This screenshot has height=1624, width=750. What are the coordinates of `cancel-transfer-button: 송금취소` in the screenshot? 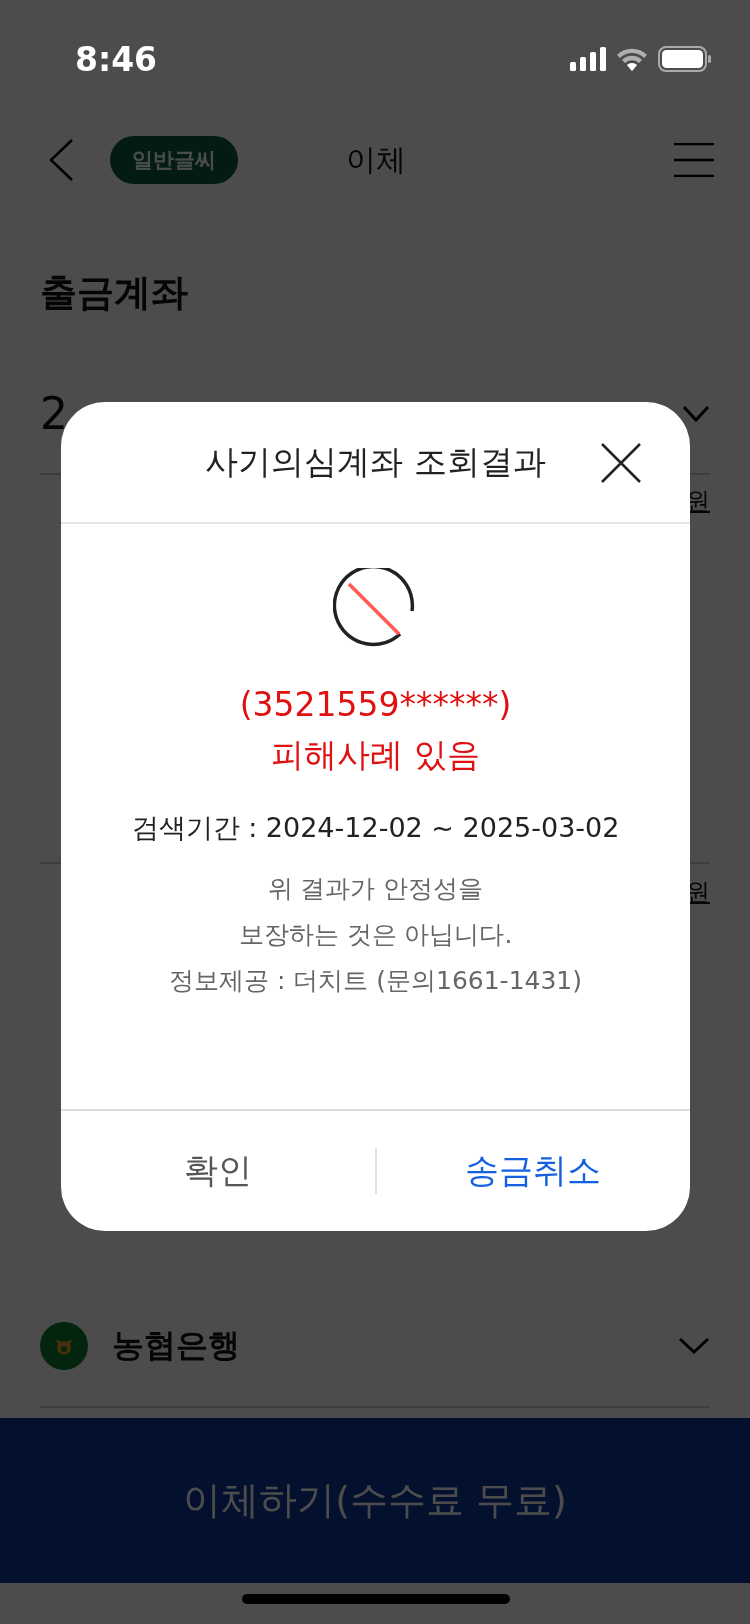 It's located at (533, 1171).